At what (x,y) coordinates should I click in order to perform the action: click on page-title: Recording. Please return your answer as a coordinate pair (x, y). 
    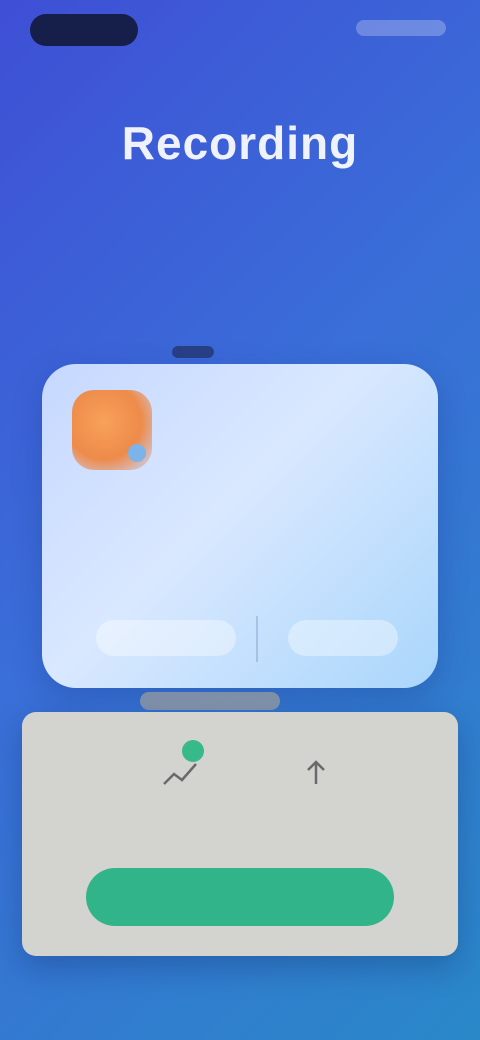
    Looking at the image, I should click on (240, 143).